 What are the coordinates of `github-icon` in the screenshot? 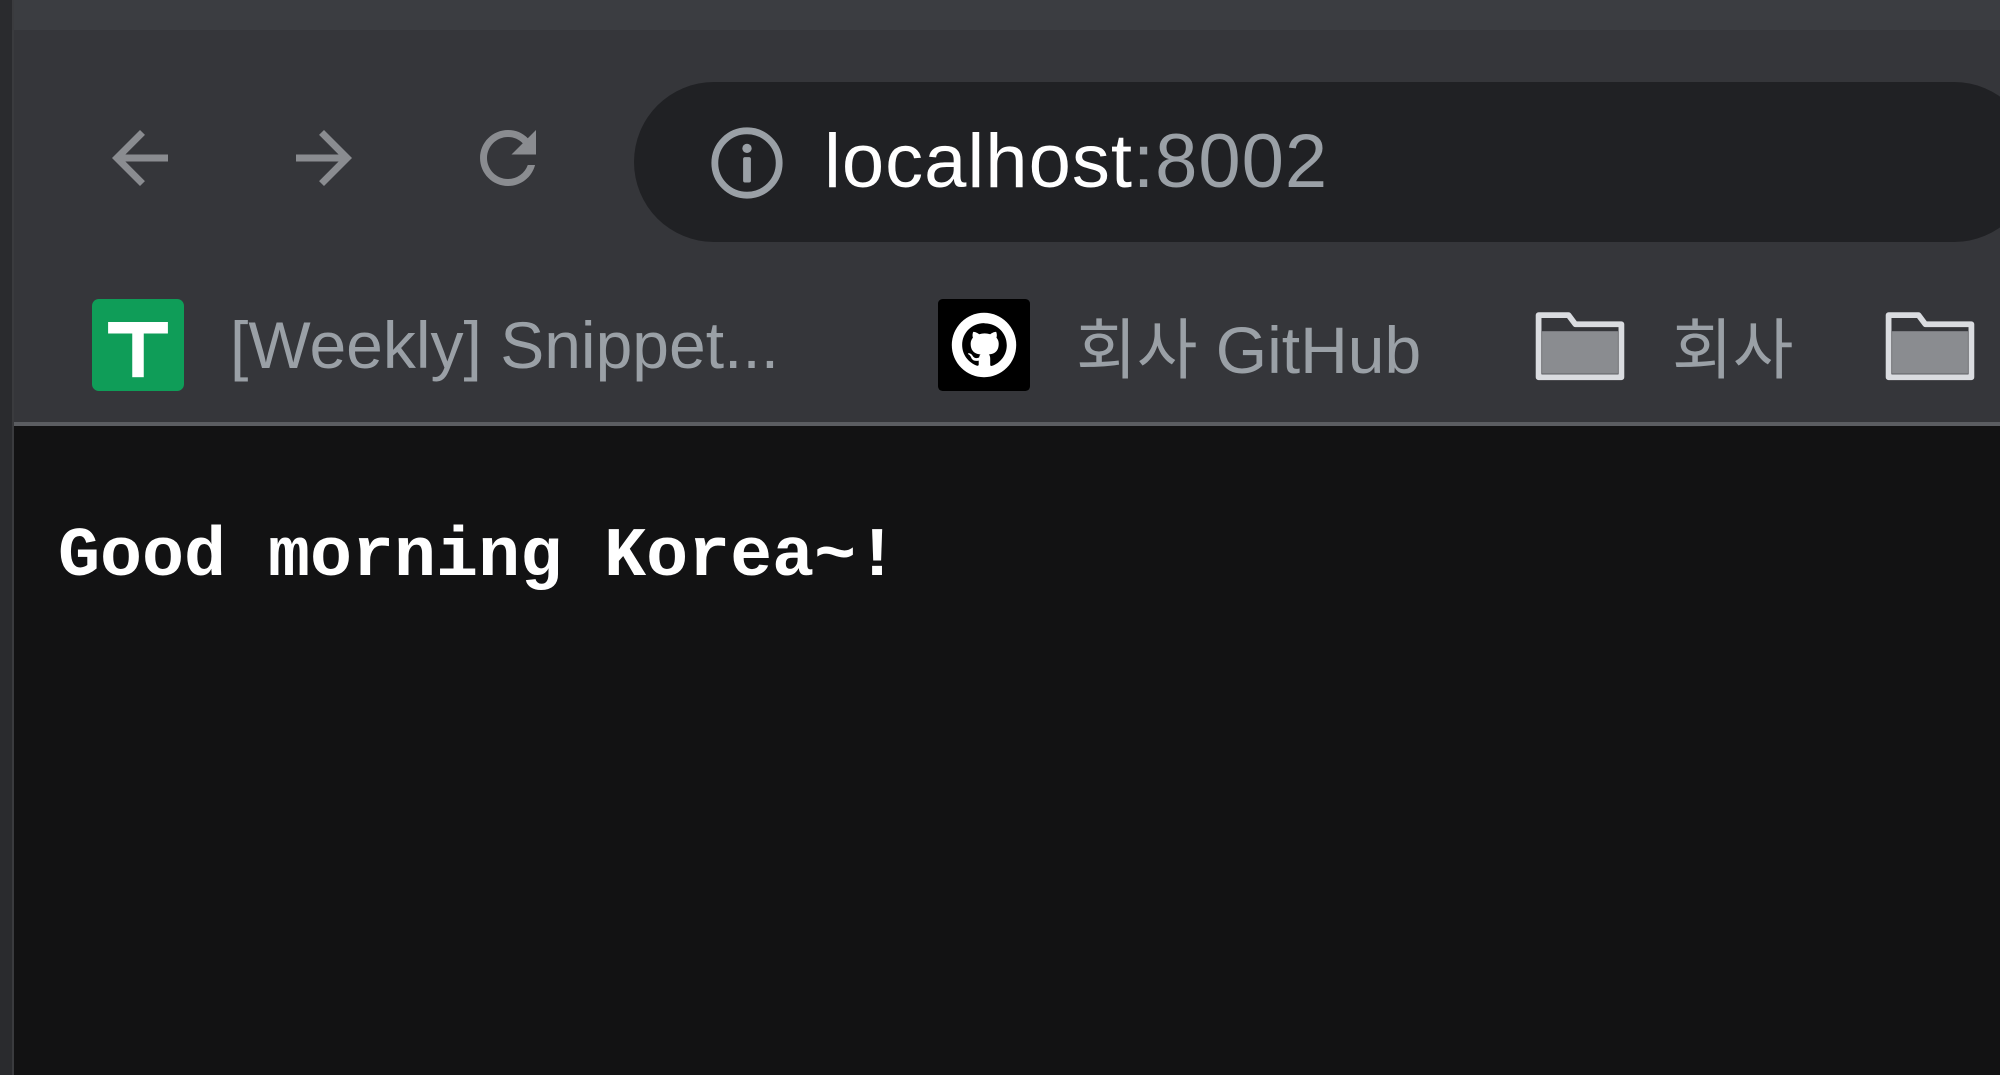 It's located at (984, 345).